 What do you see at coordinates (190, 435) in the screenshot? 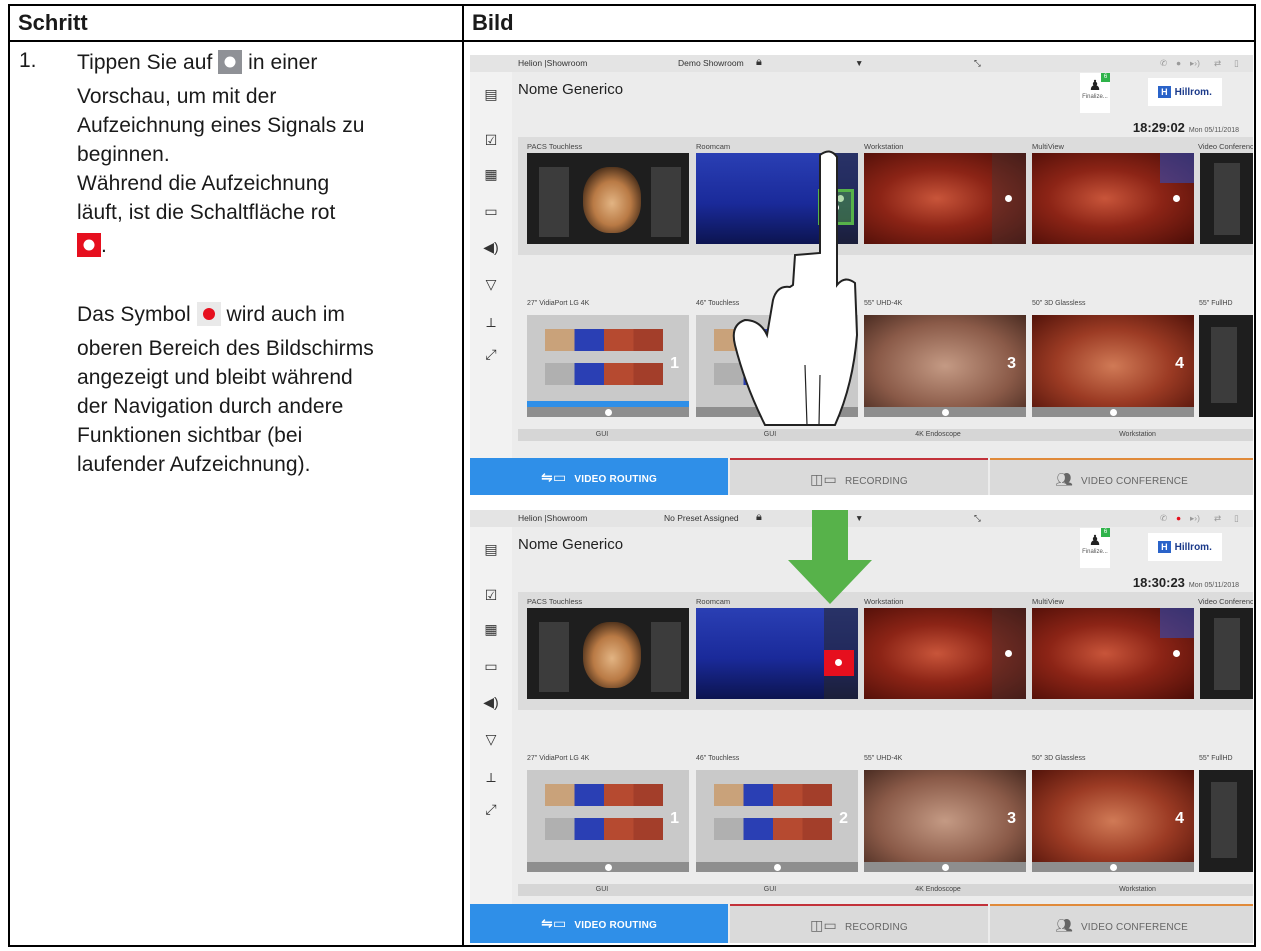
I see `text: Funktionen sichtbar (bei` at bounding box center [190, 435].